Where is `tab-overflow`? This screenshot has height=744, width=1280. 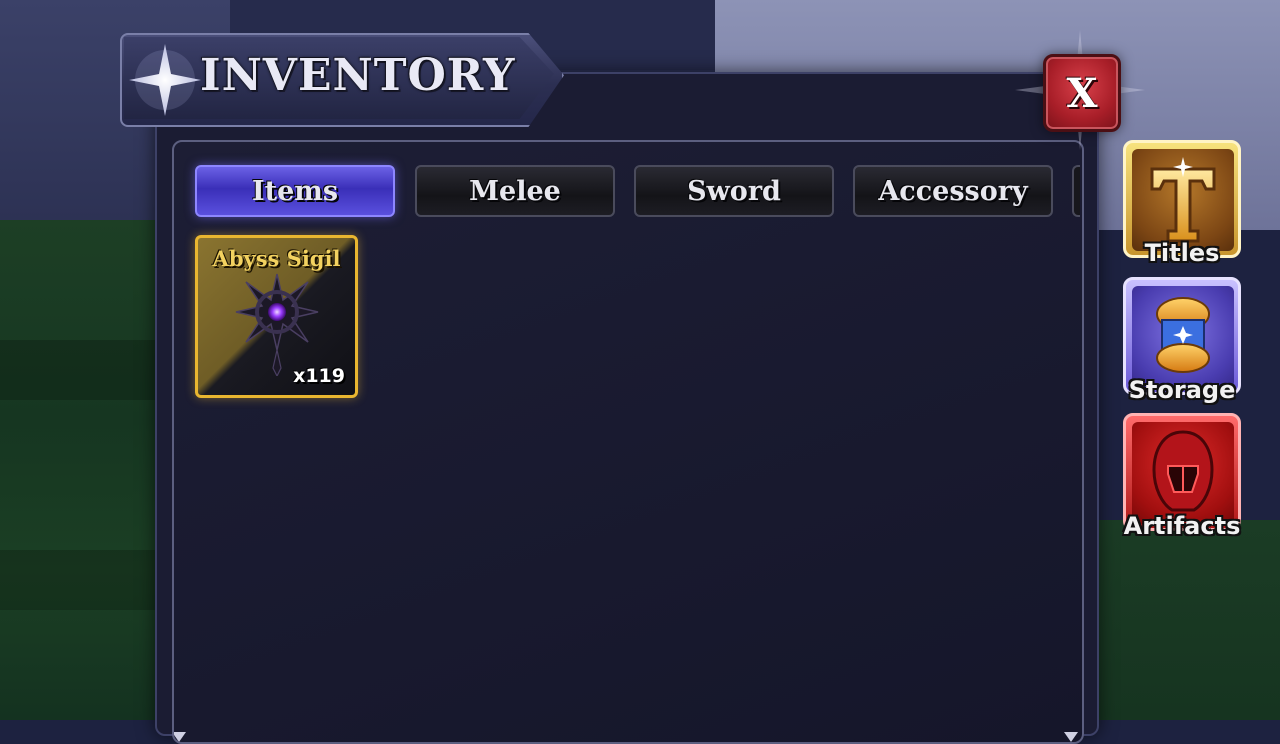 tab-overflow is located at coordinates (1076, 191).